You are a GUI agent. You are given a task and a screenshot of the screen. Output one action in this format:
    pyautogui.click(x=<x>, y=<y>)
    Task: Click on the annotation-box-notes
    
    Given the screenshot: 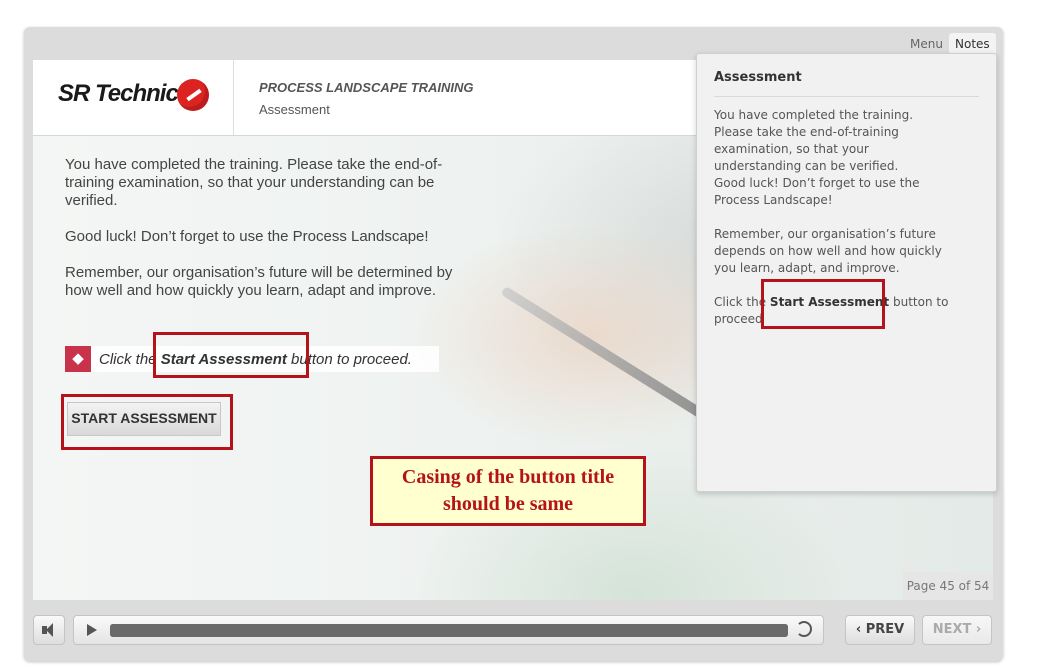 What is the action you would take?
    pyautogui.click(x=823, y=304)
    